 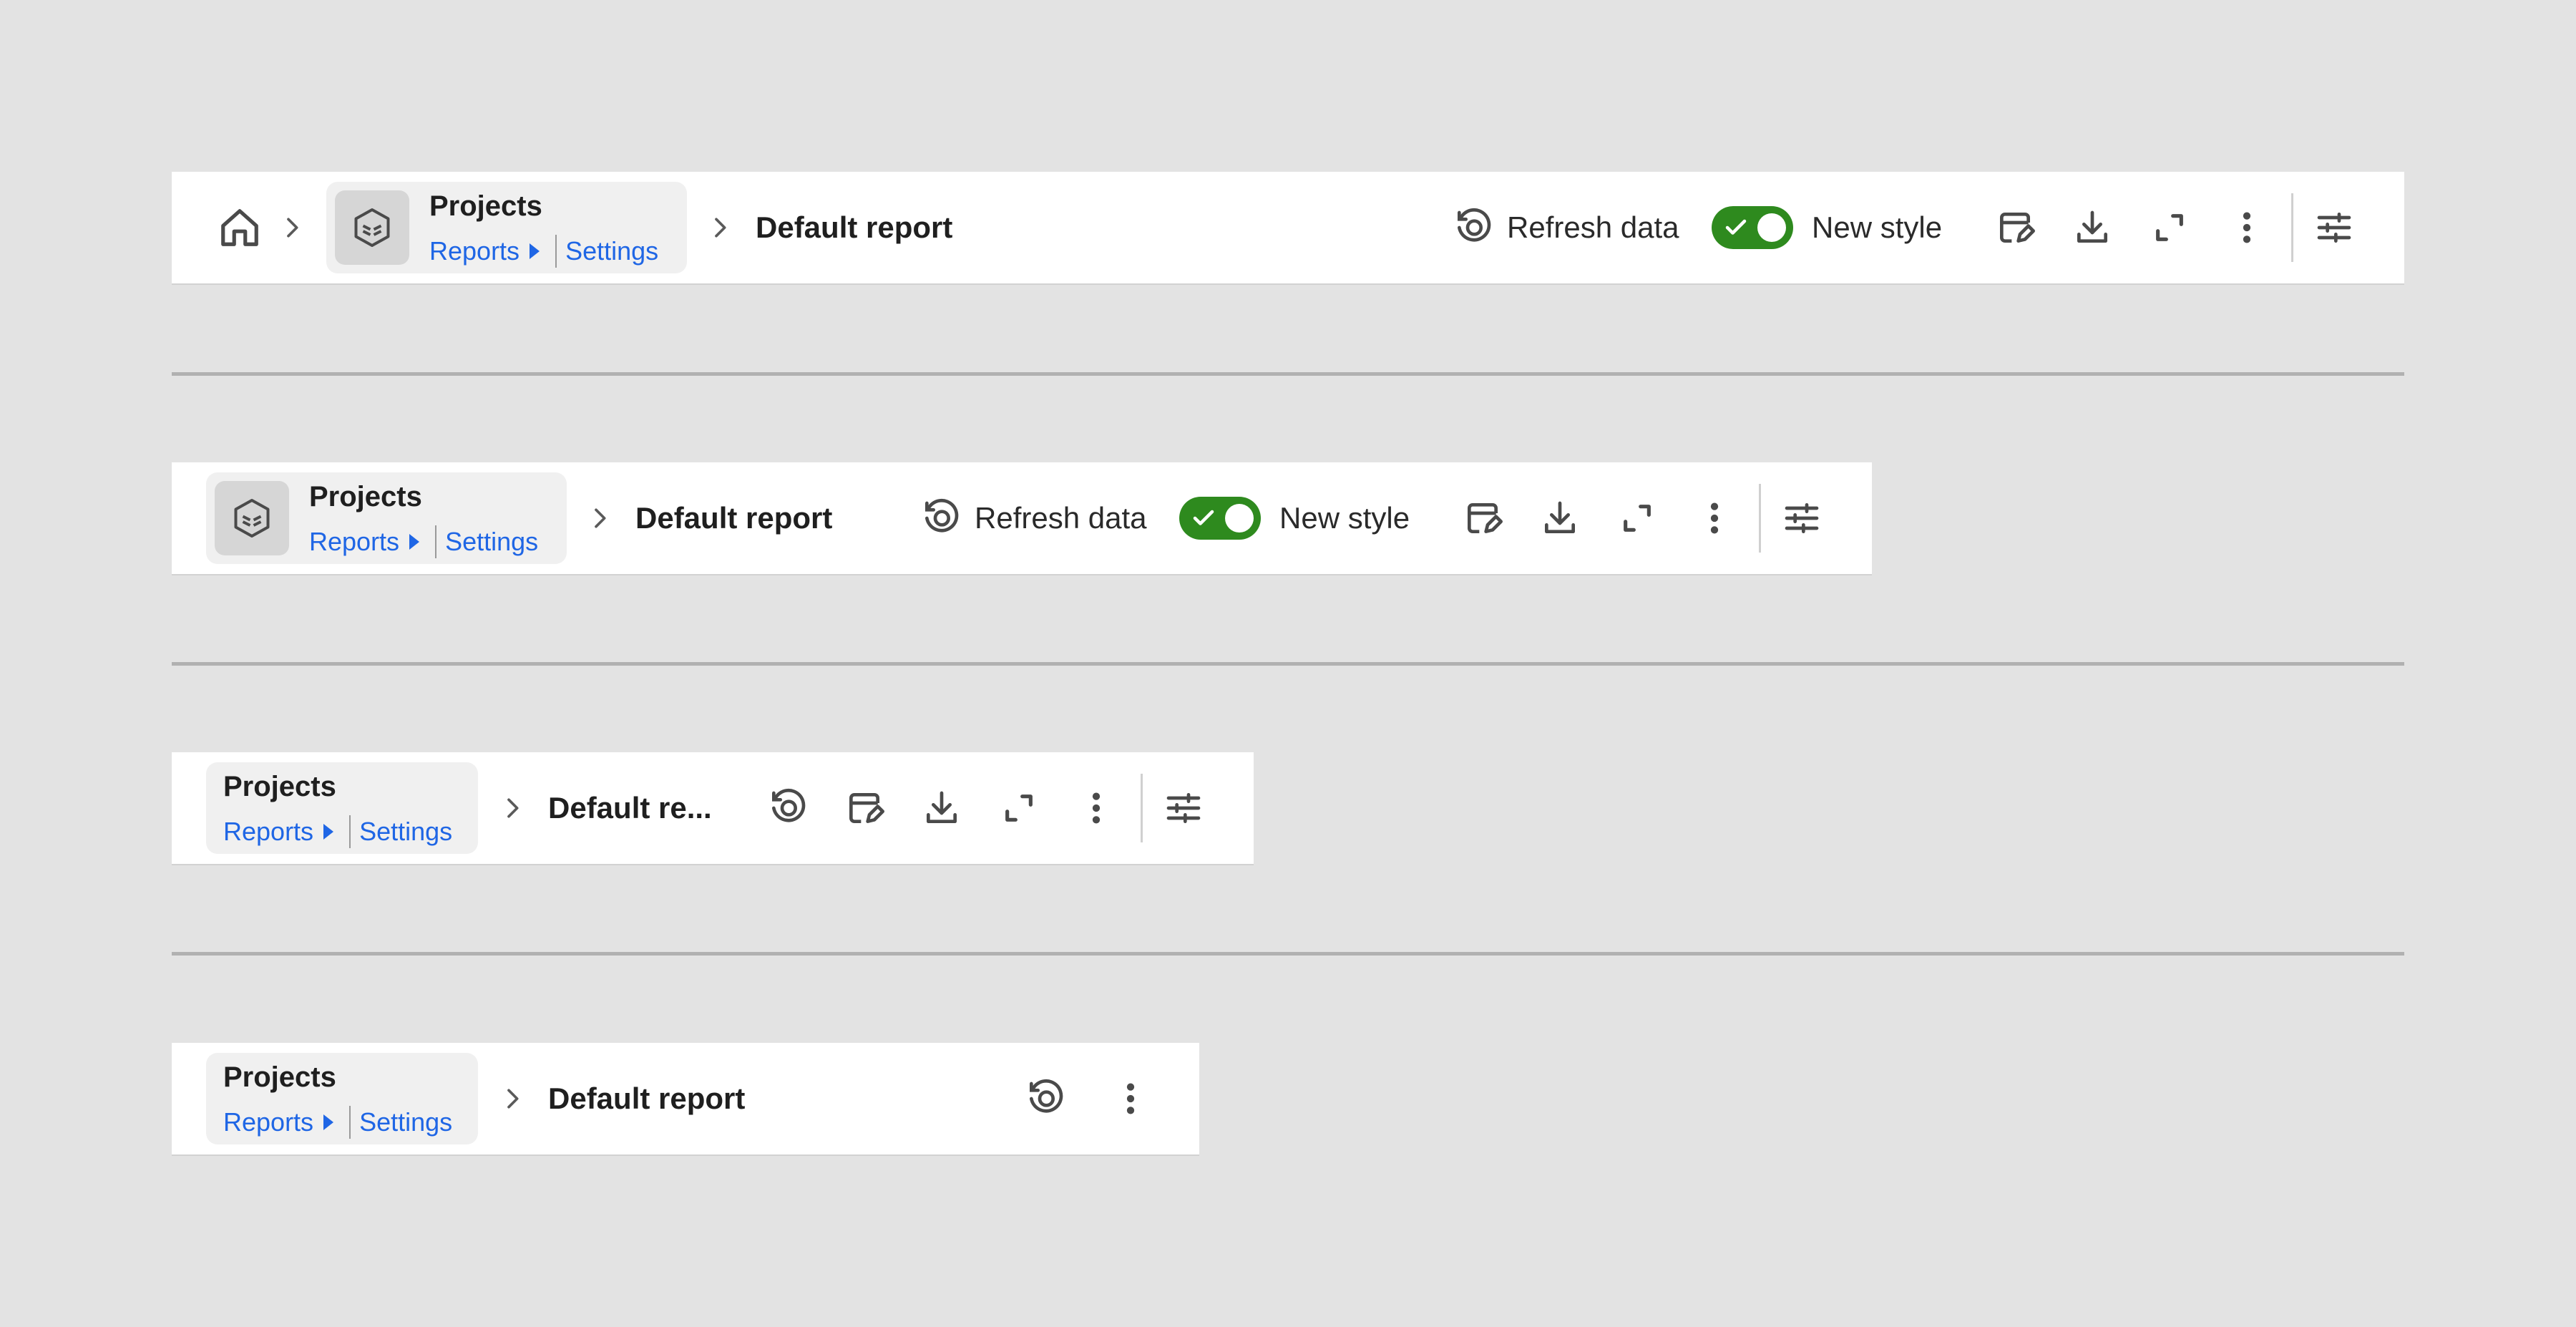 I want to click on home-icon, so click(x=240, y=227).